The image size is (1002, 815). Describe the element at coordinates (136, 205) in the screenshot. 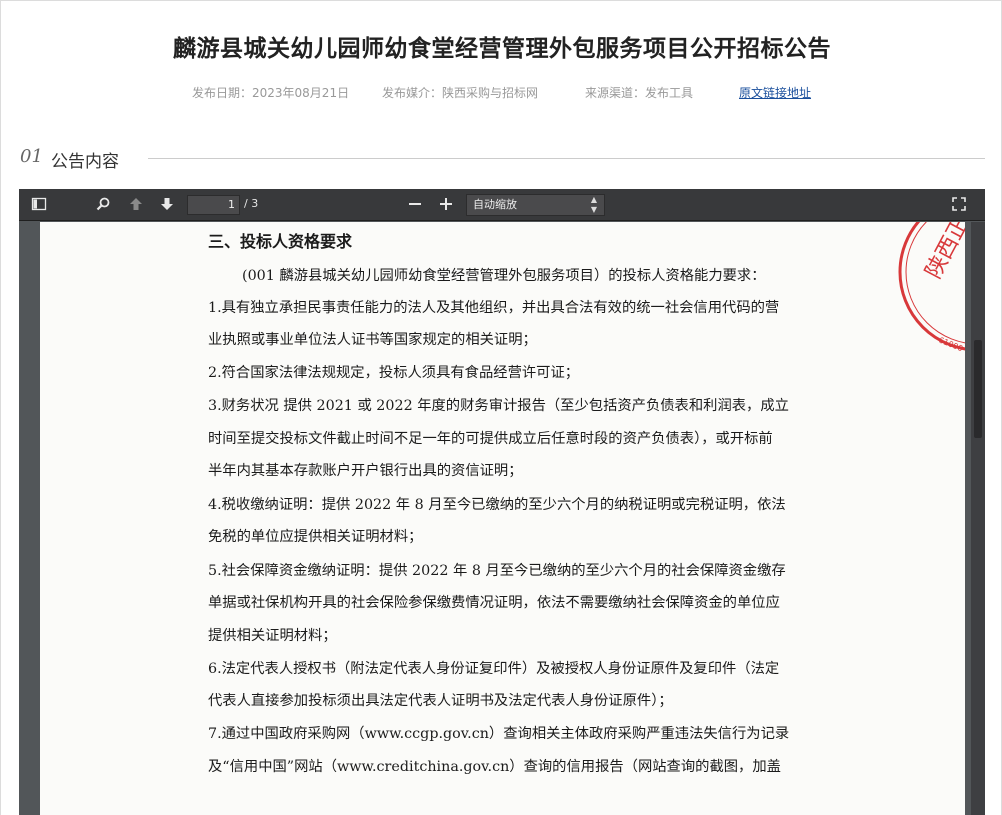

I see `previous-page-icon` at that location.